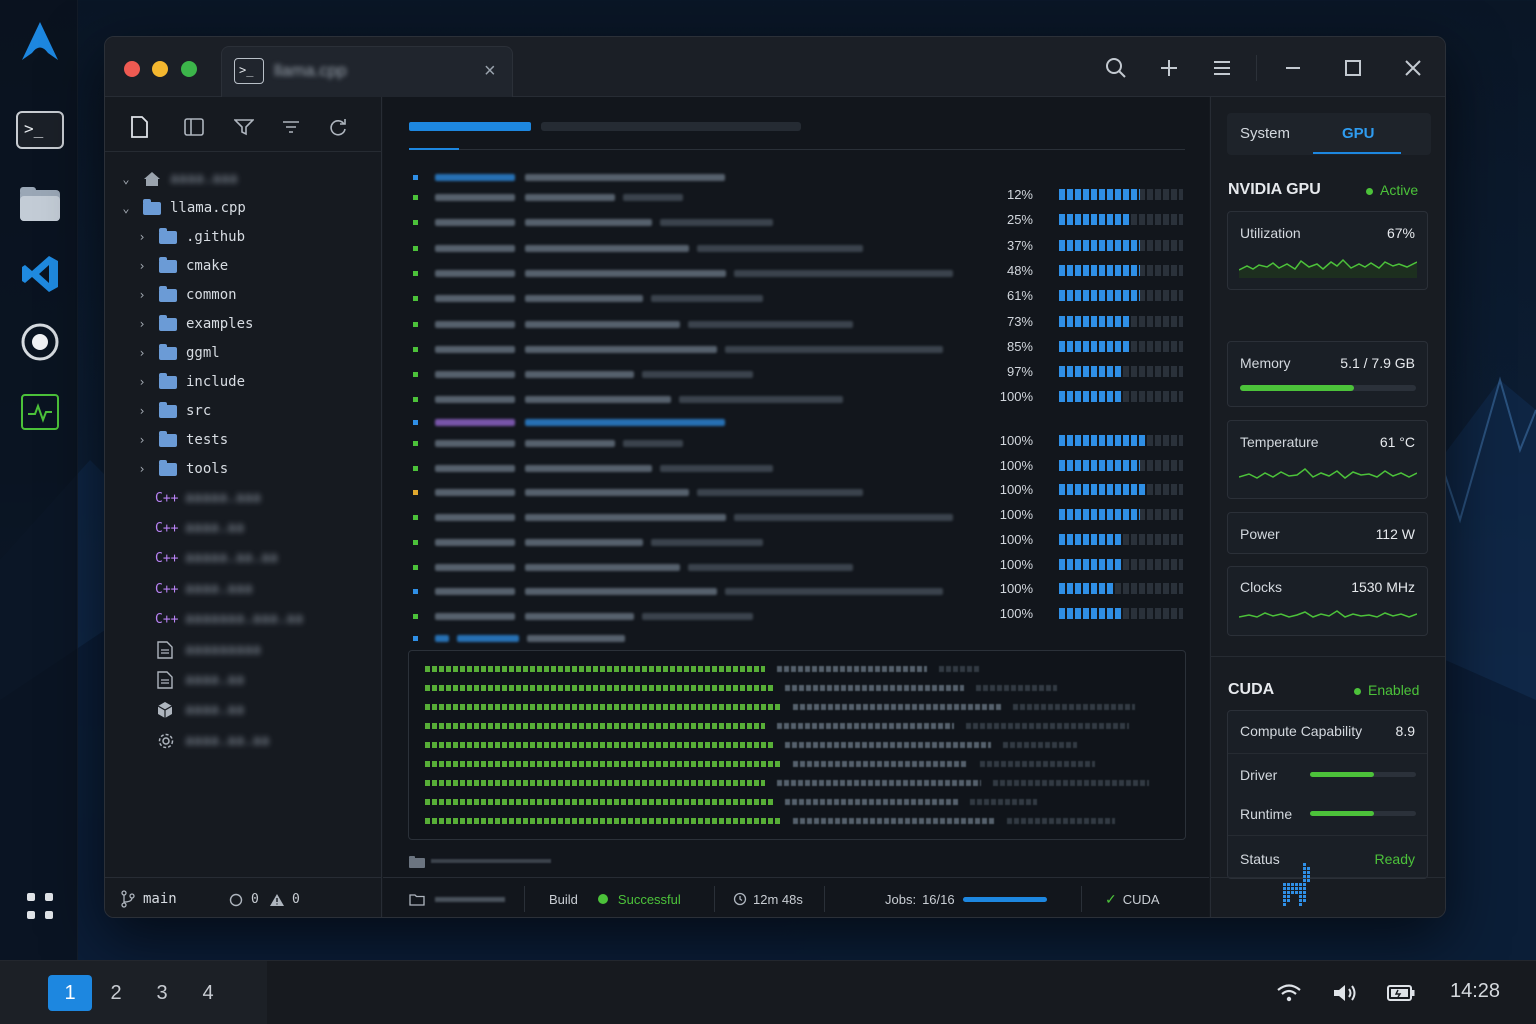 This screenshot has width=1536, height=1024. What do you see at coordinates (194, 324) in the screenshot?
I see `tree-folder-row: › examples` at bounding box center [194, 324].